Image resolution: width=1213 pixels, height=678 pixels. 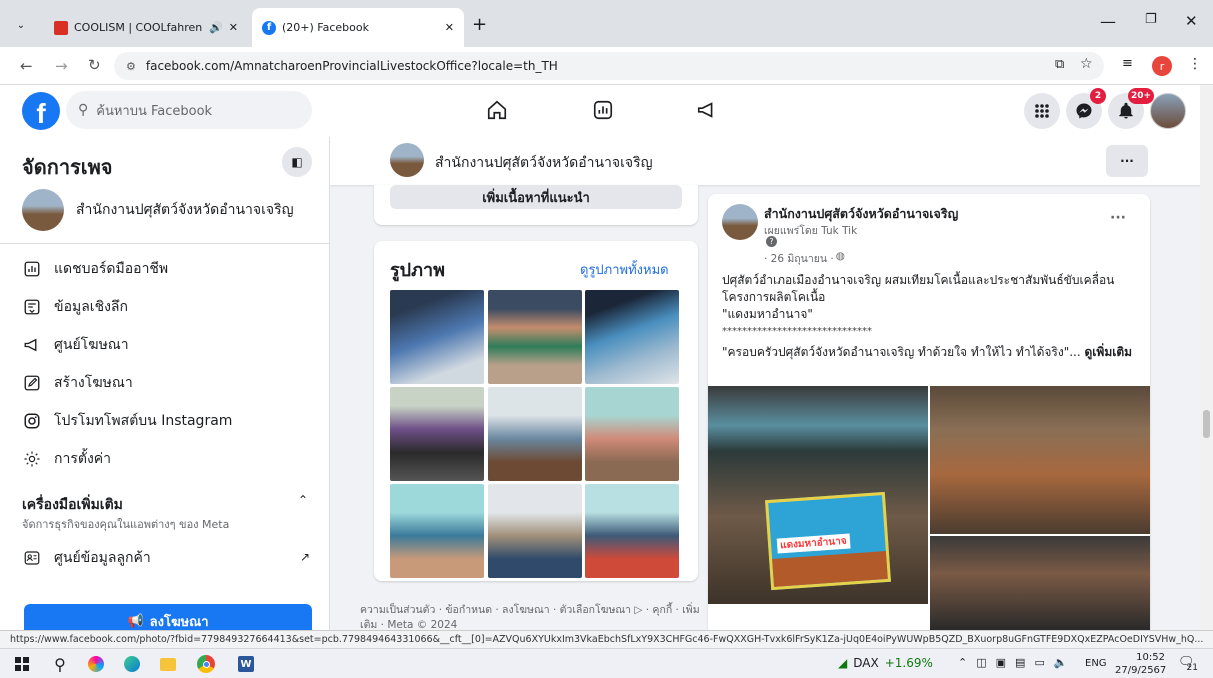 I want to click on monitor-icon: ▭, so click(x=1039, y=662).